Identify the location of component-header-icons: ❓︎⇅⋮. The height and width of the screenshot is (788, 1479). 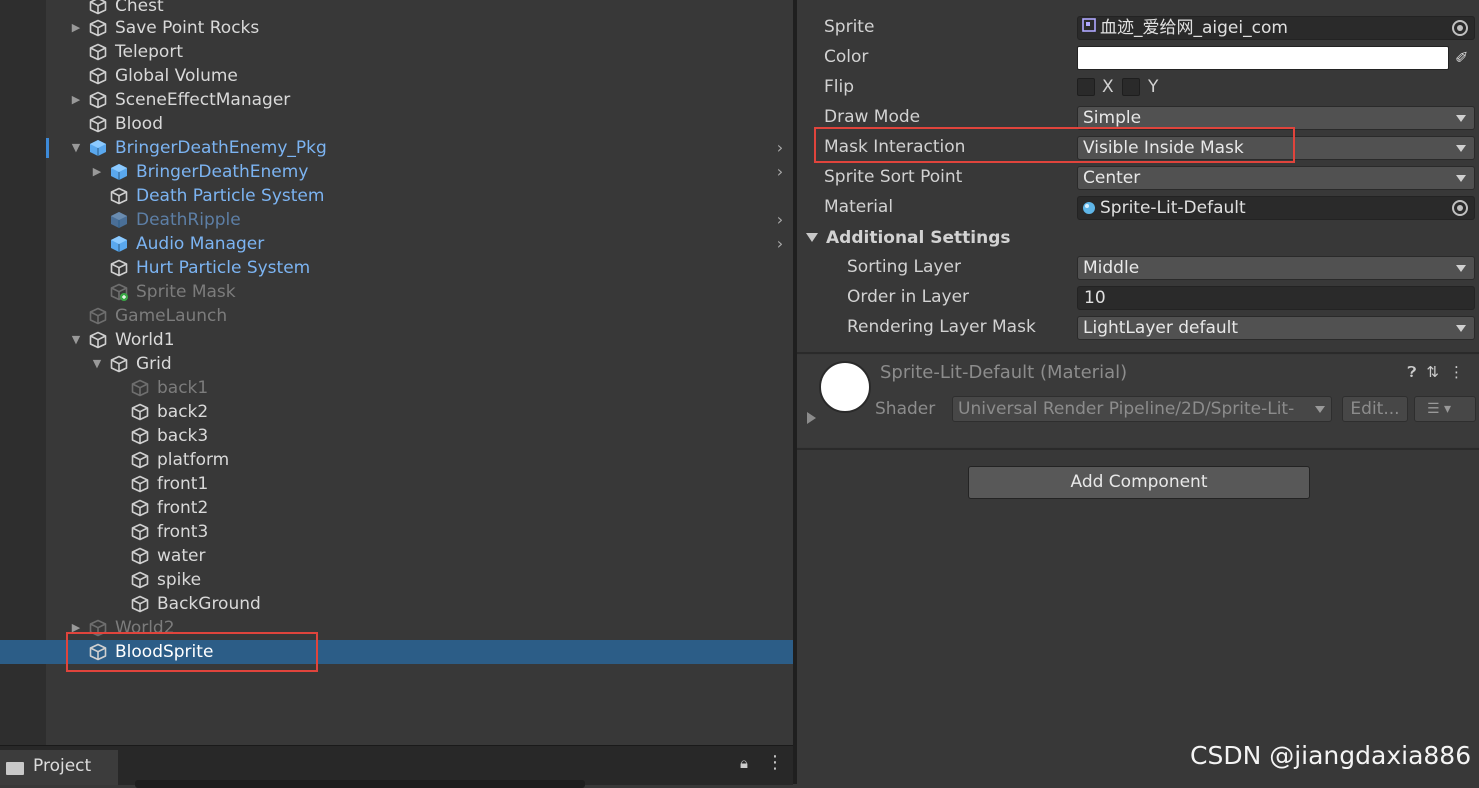
(1440, 372).